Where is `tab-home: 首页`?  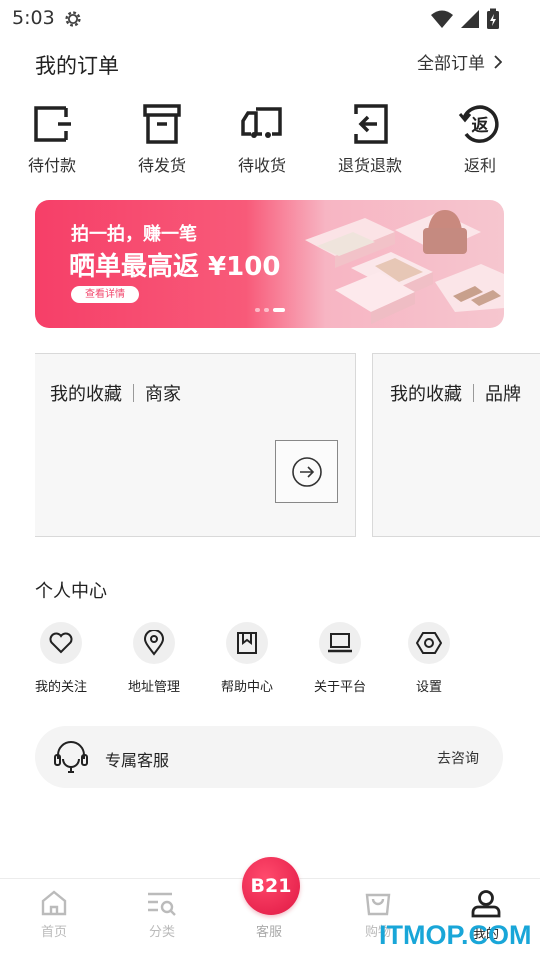 tab-home: 首页 is located at coordinates (54, 914).